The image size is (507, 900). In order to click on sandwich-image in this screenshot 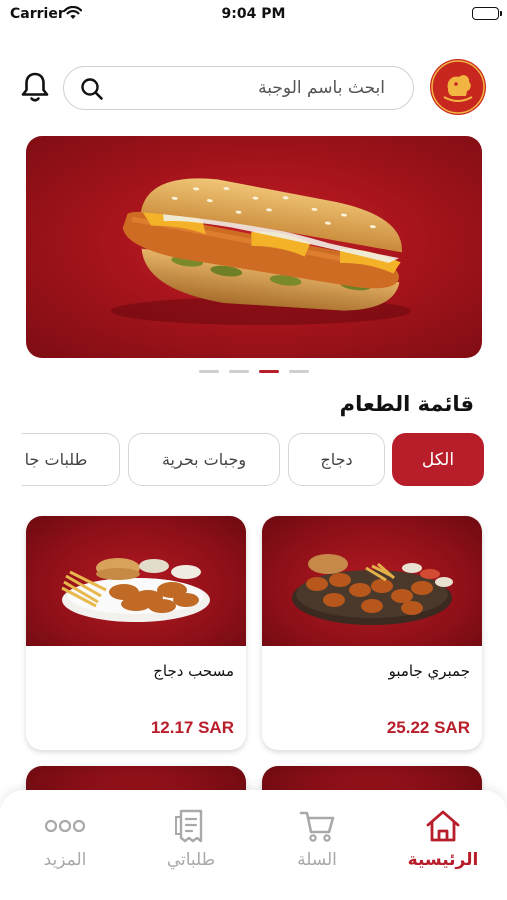, I will do `click(261, 251)`.